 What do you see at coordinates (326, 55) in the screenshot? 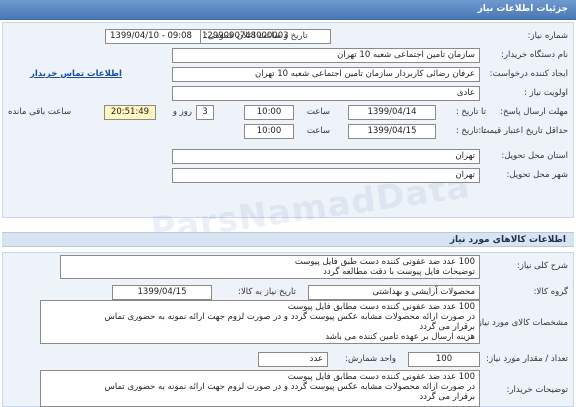
I see `buyer-org-field: سازمان تامین اجتماعی شعبه 10 تهران` at bounding box center [326, 55].